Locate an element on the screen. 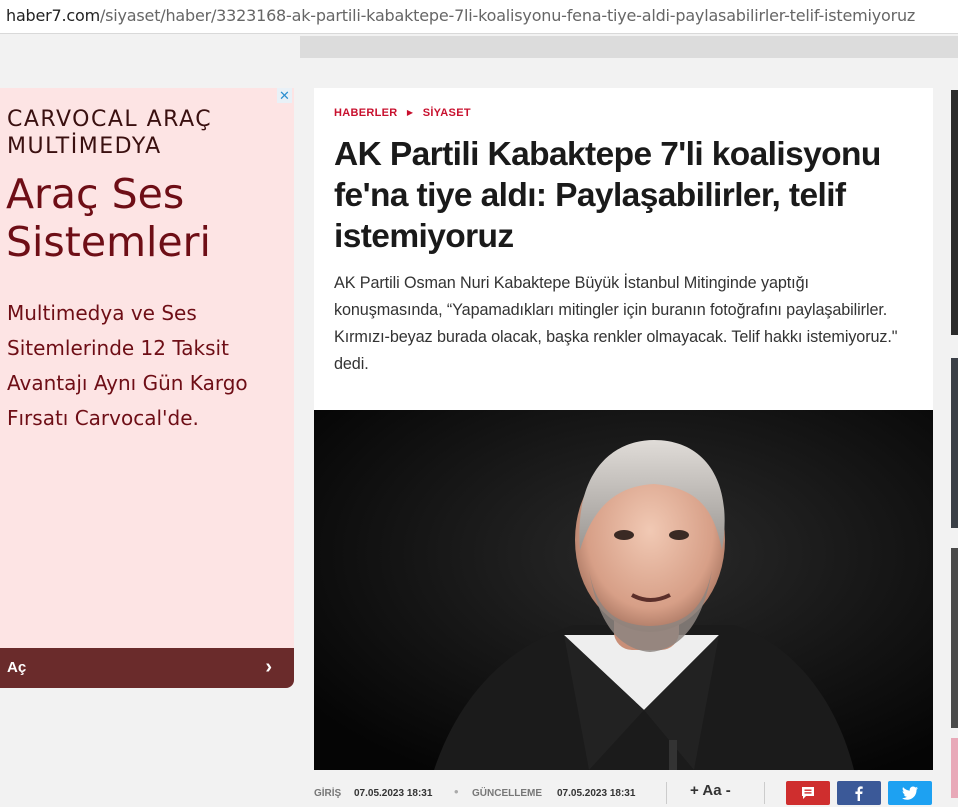 The height and width of the screenshot is (807, 958). breadcrumb: HABERLER ▶ SİYASET is located at coordinates (402, 113).